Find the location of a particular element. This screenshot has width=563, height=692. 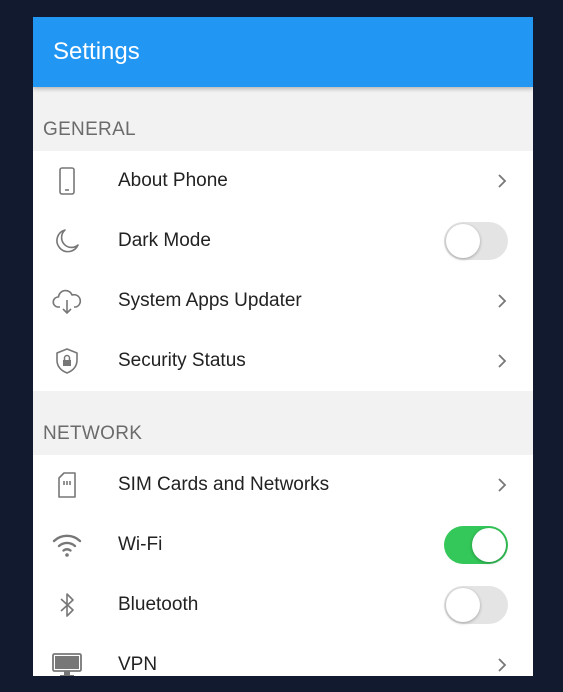

dark-mode-toggle is located at coordinates (476, 241).